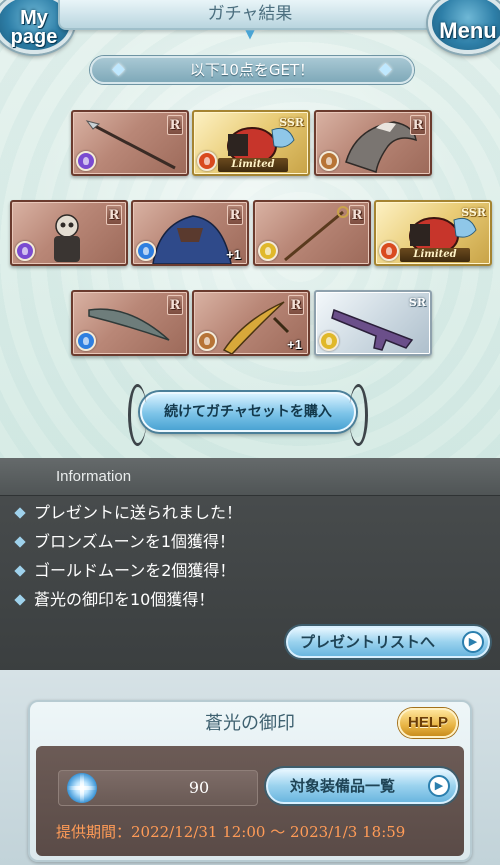  What do you see at coordinates (199, 787) in the screenshot?
I see `seal-count: 90` at bounding box center [199, 787].